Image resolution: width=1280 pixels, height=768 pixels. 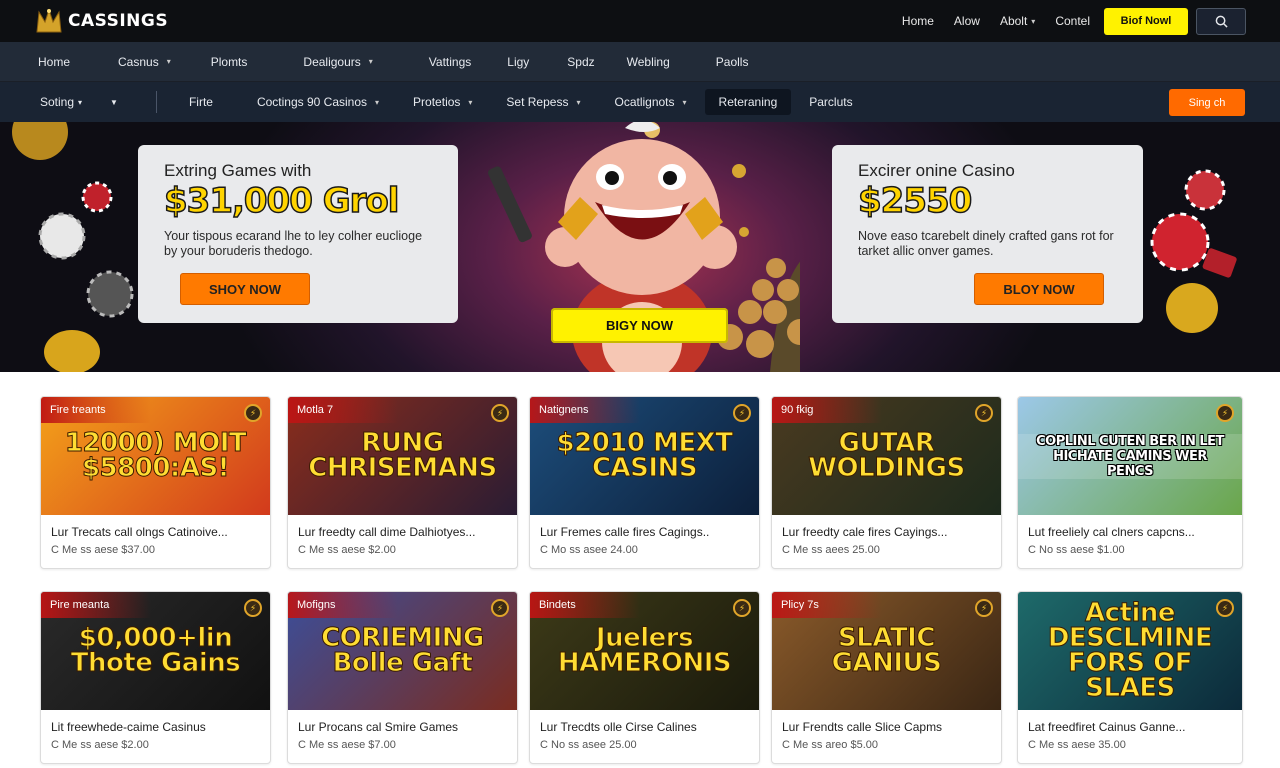 I want to click on top-link-label: Contel, so click(x=1072, y=21).